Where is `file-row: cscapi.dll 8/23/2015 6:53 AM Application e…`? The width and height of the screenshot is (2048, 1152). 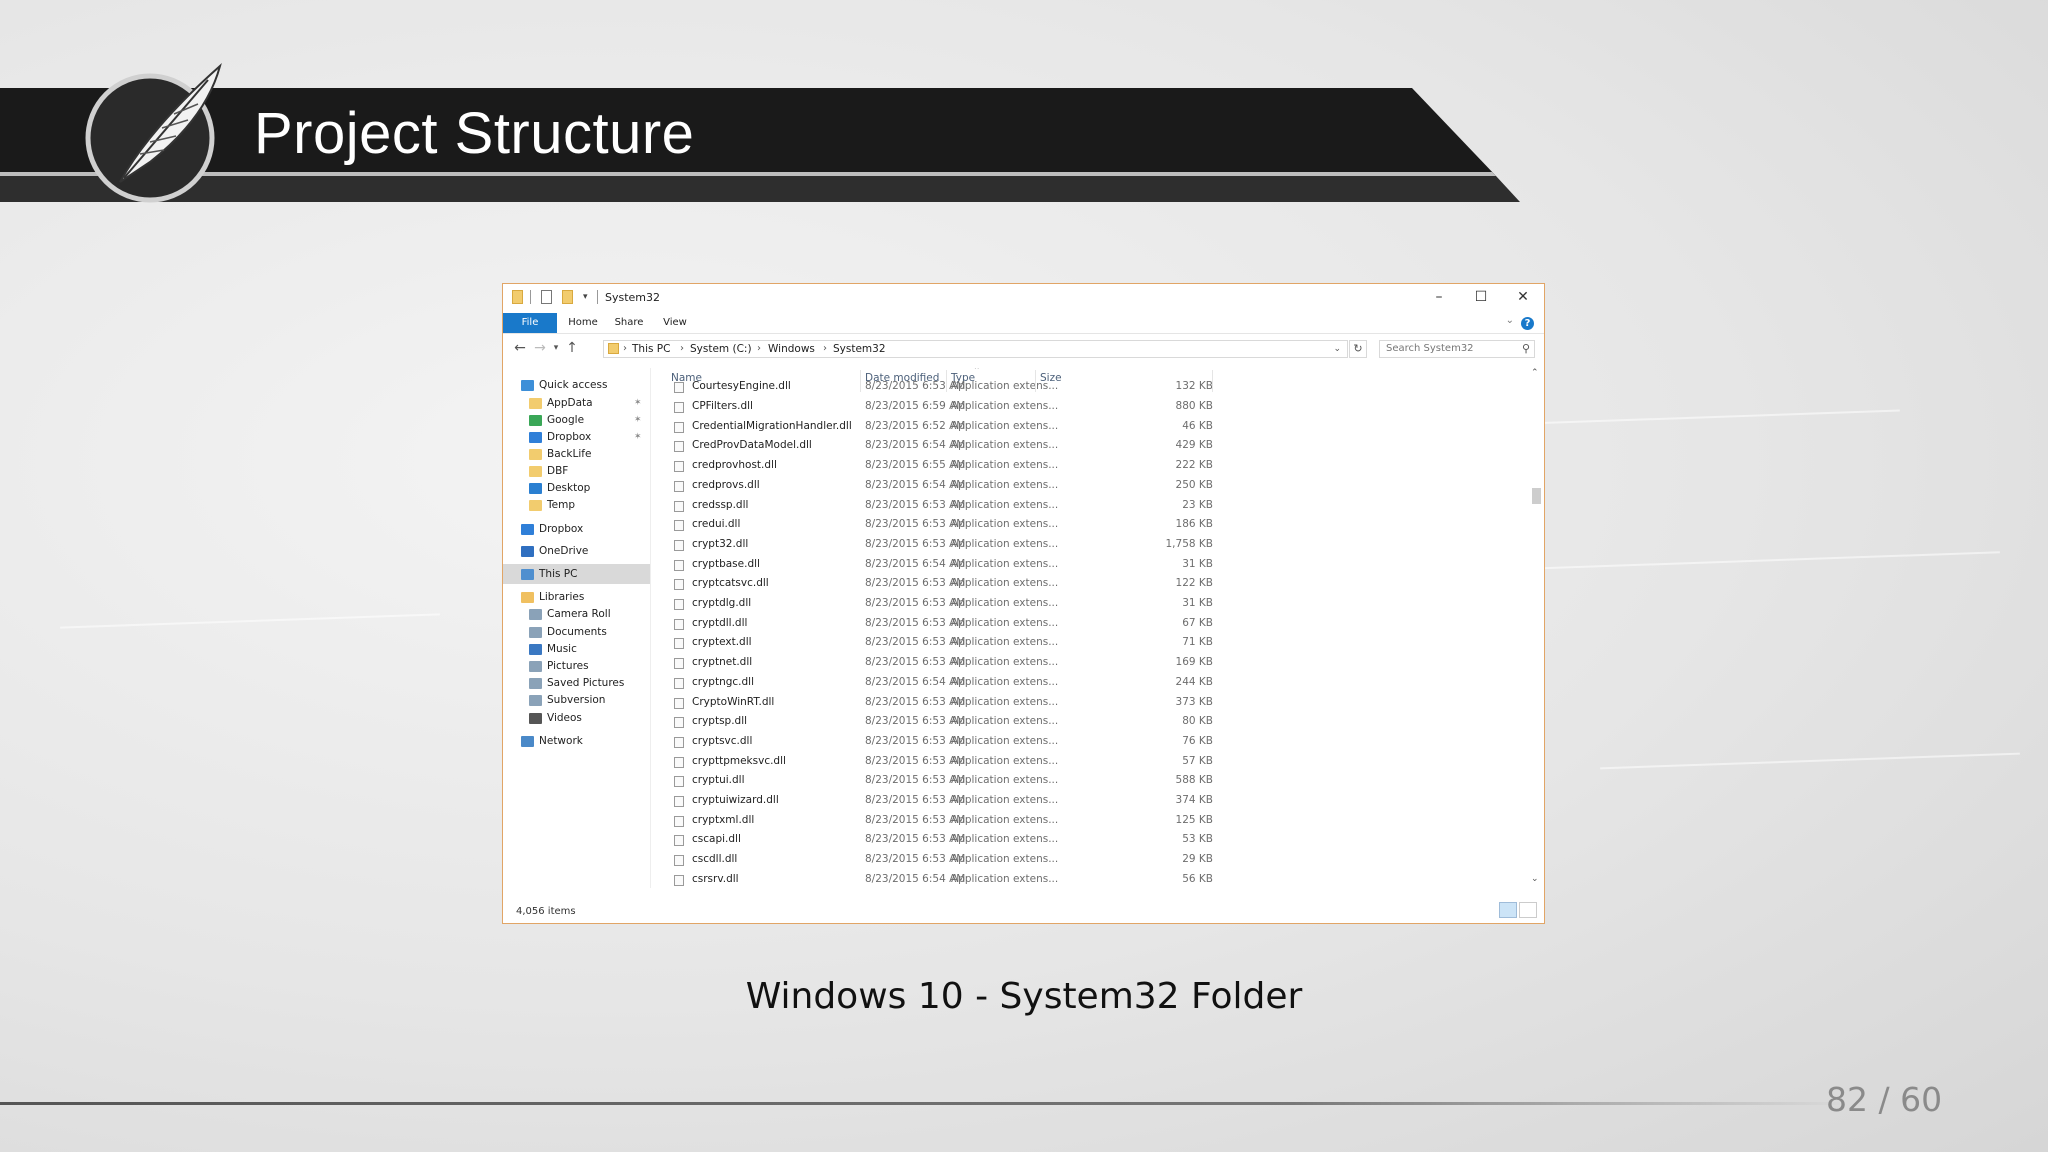 file-row: cscapi.dll 8/23/2015 6:53 AM Application e… is located at coordinates (933, 840).